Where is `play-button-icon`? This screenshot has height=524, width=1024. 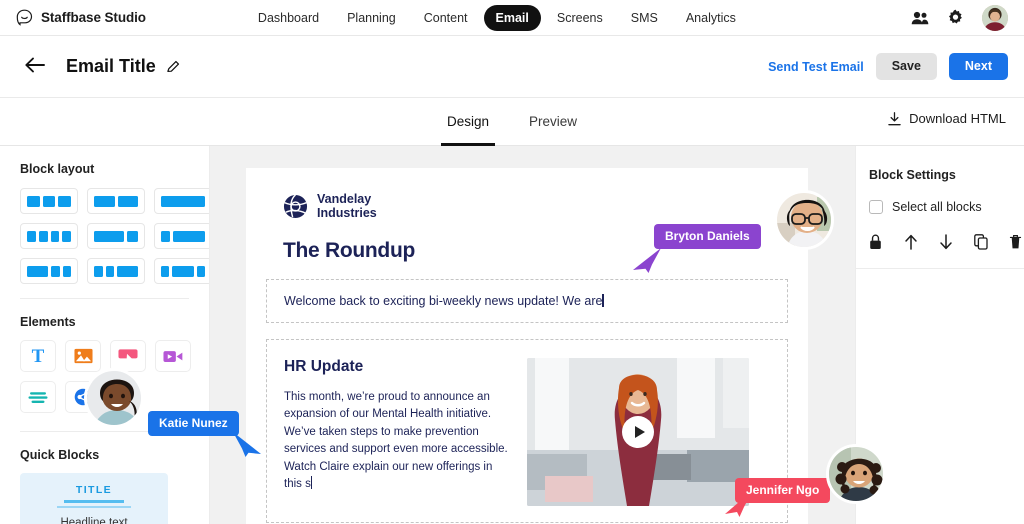
play-button-icon is located at coordinates (638, 431).